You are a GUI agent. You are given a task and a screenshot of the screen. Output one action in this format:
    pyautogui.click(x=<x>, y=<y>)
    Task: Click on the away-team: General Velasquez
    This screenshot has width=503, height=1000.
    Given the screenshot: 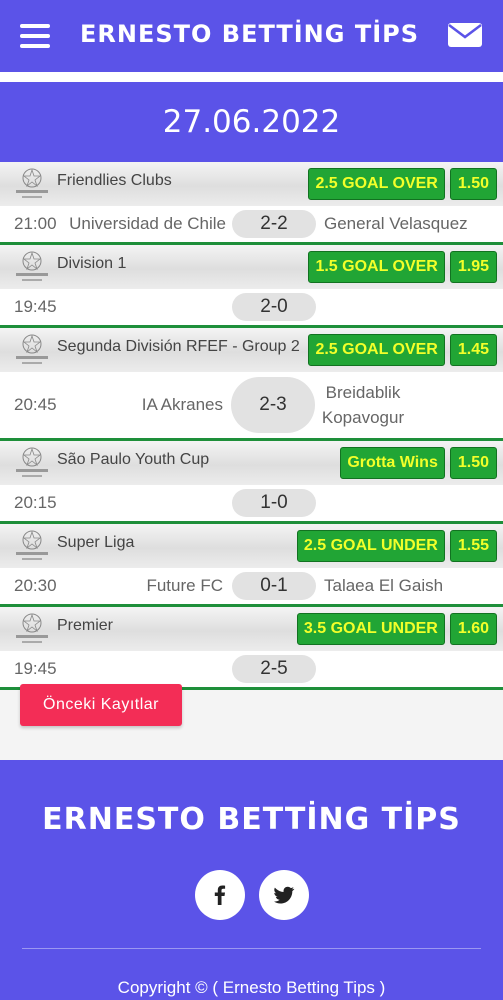 What is the action you would take?
    pyautogui.click(x=396, y=223)
    